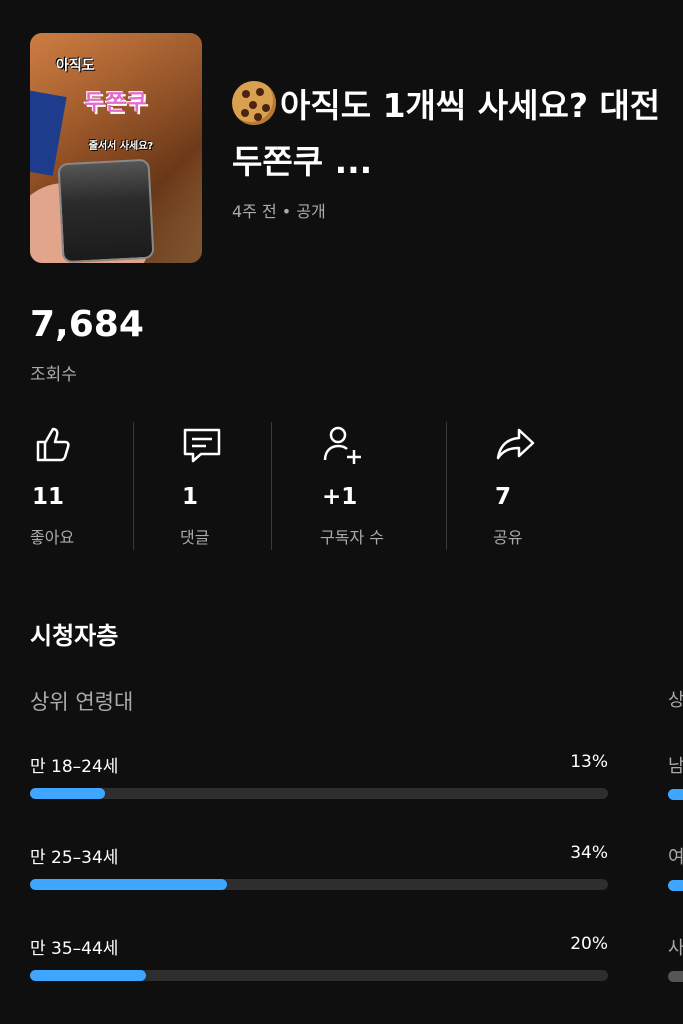 This screenshot has height=1024, width=683. Describe the element at coordinates (87, 324) in the screenshot. I see `views-count: 7,684` at that location.